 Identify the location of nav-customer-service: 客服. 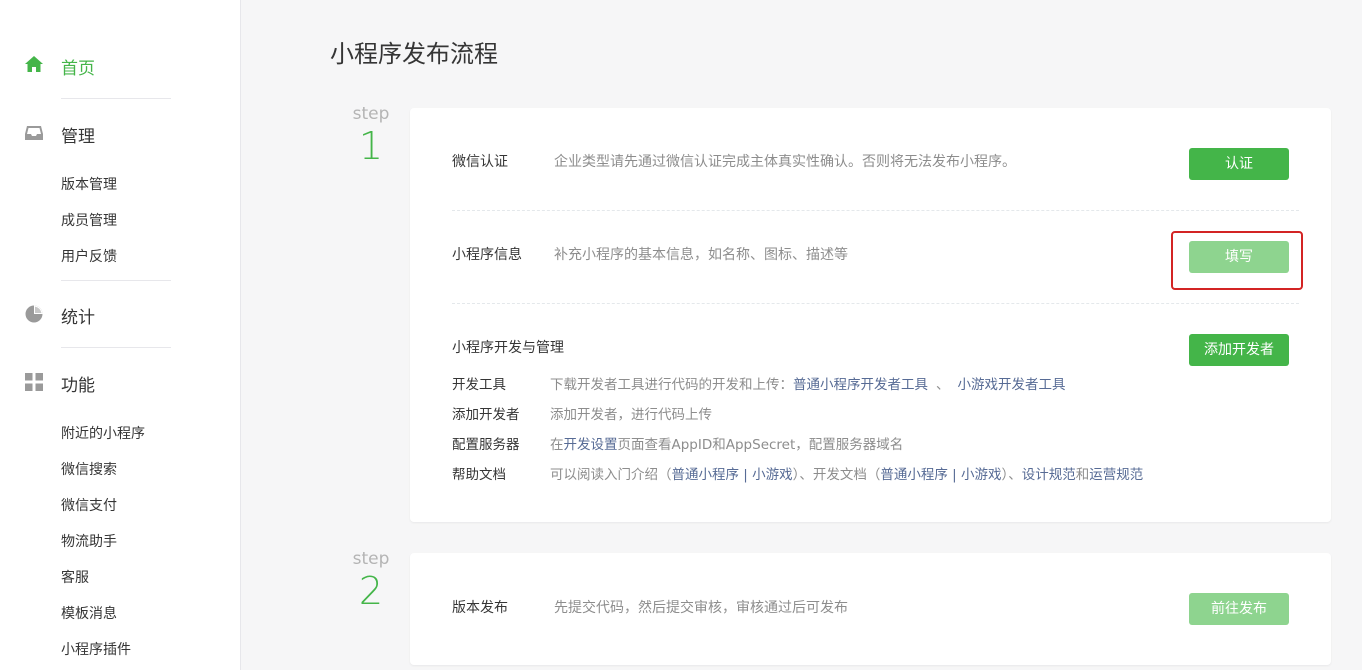
(75, 577).